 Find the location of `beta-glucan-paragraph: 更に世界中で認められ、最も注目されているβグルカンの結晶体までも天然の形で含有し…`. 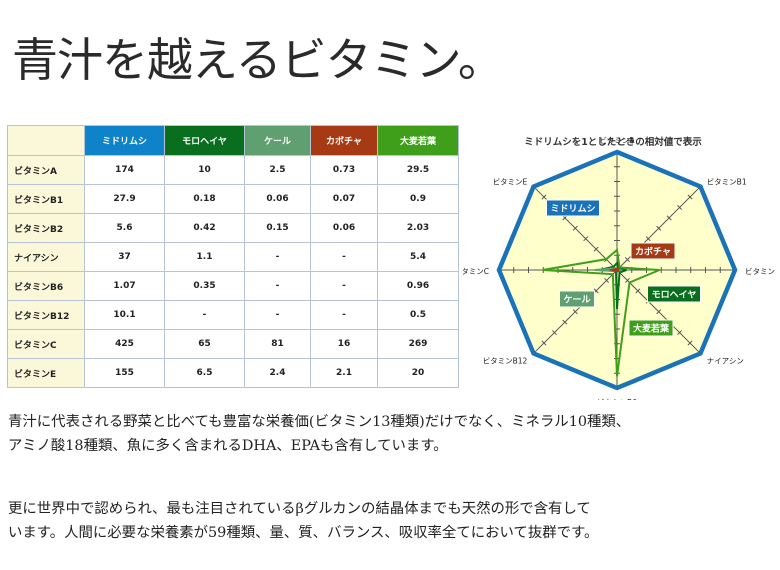

beta-glucan-paragraph: 更に世界中で認められ、最も注目されているβグルカンの結晶体までも天然の形で含有し… is located at coordinates (393, 521).